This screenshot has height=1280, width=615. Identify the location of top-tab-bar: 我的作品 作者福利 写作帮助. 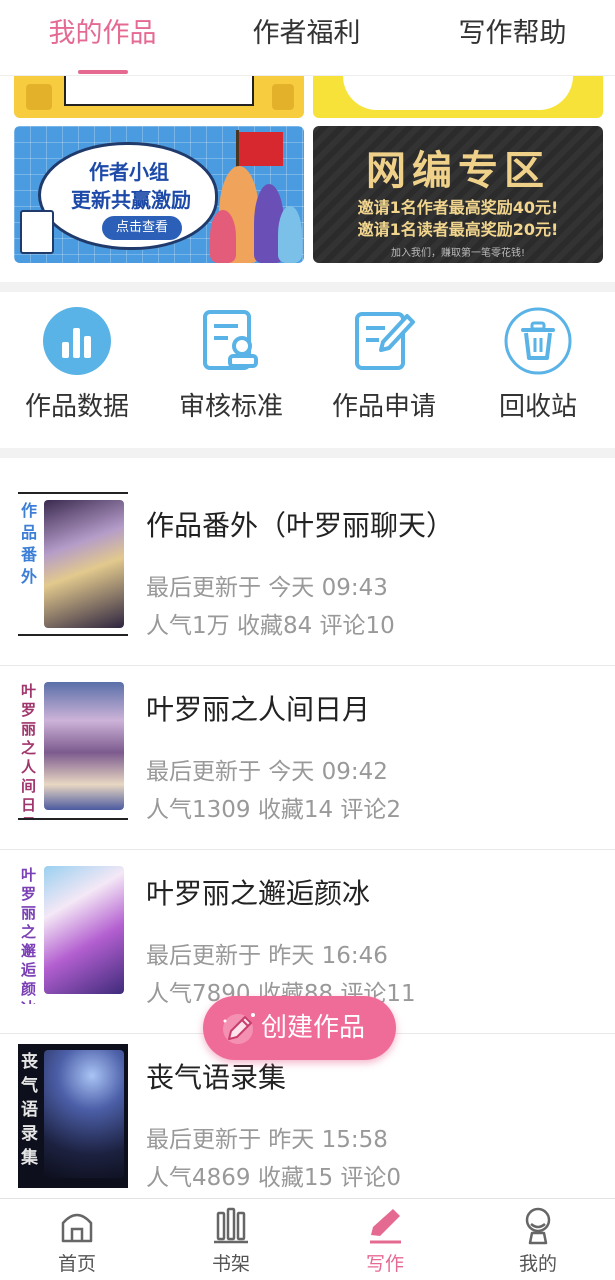
(307, 38).